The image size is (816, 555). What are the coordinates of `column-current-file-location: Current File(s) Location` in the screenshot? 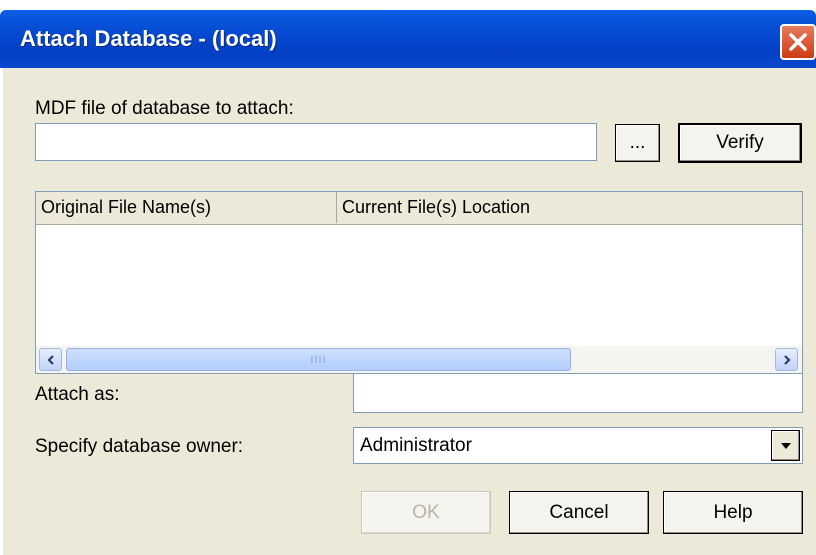 It's located at (569, 207).